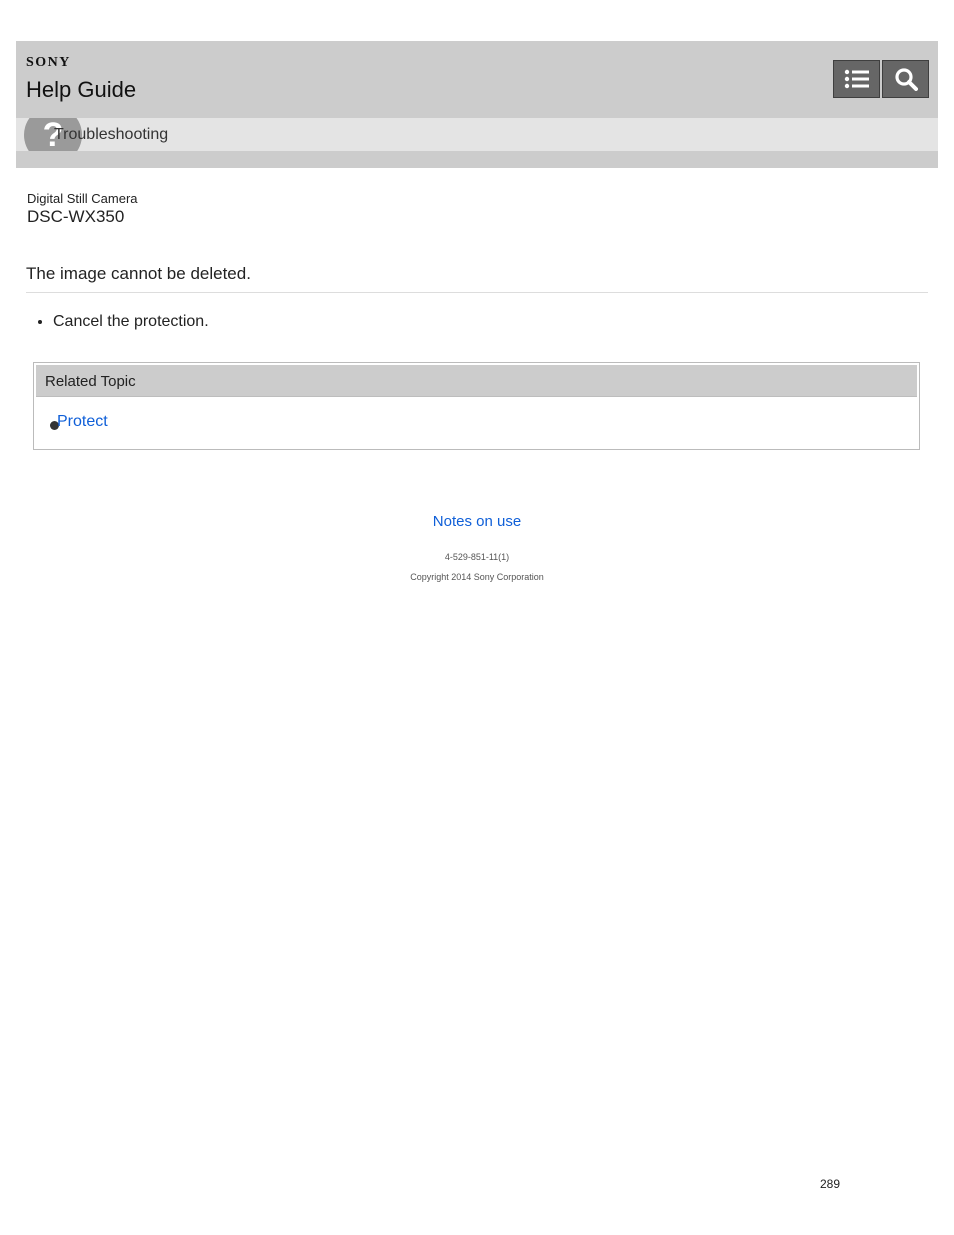  I want to click on step-list: Cancel the protection., so click(131, 322).